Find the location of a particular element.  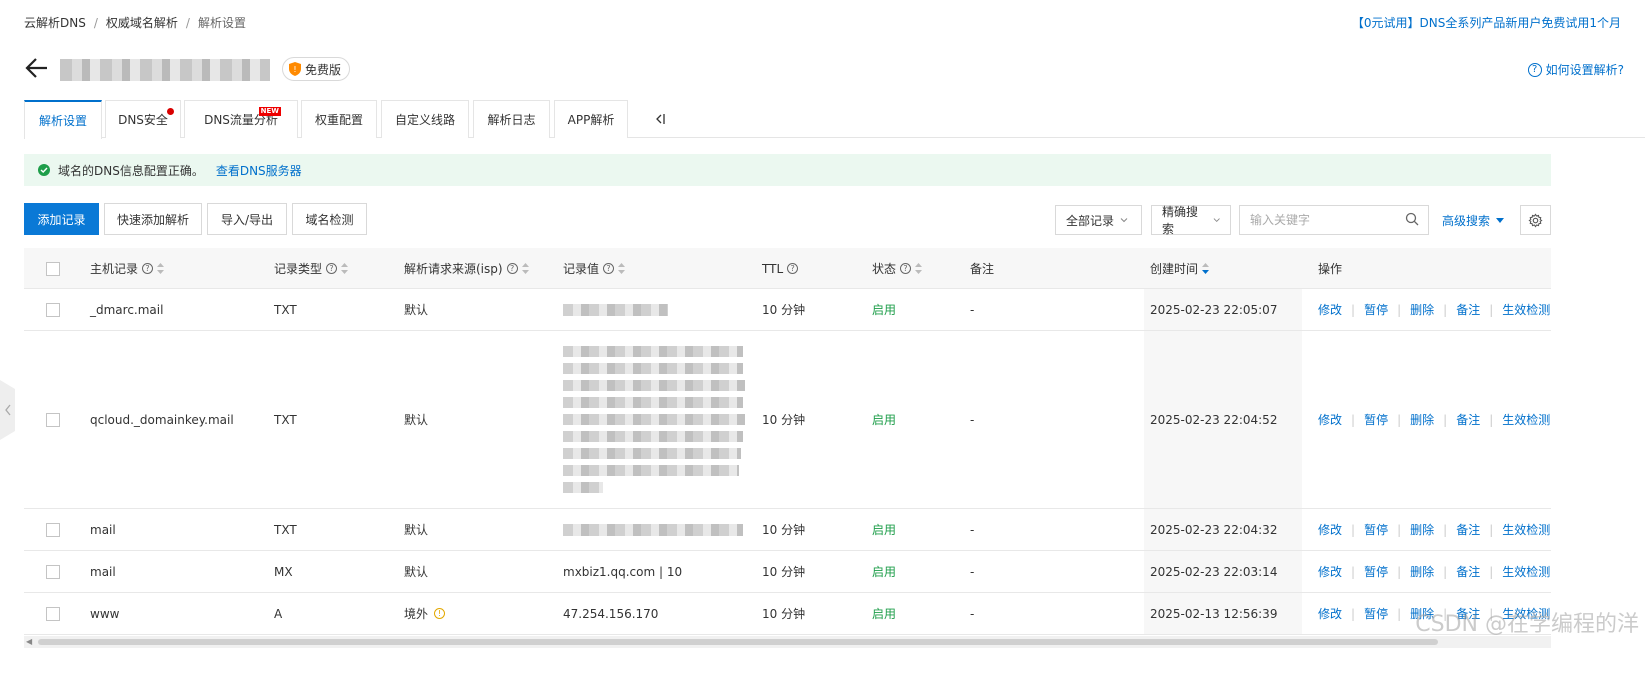

tab-resolve-settings: 解析设置 is located at coordinates (63, 119).